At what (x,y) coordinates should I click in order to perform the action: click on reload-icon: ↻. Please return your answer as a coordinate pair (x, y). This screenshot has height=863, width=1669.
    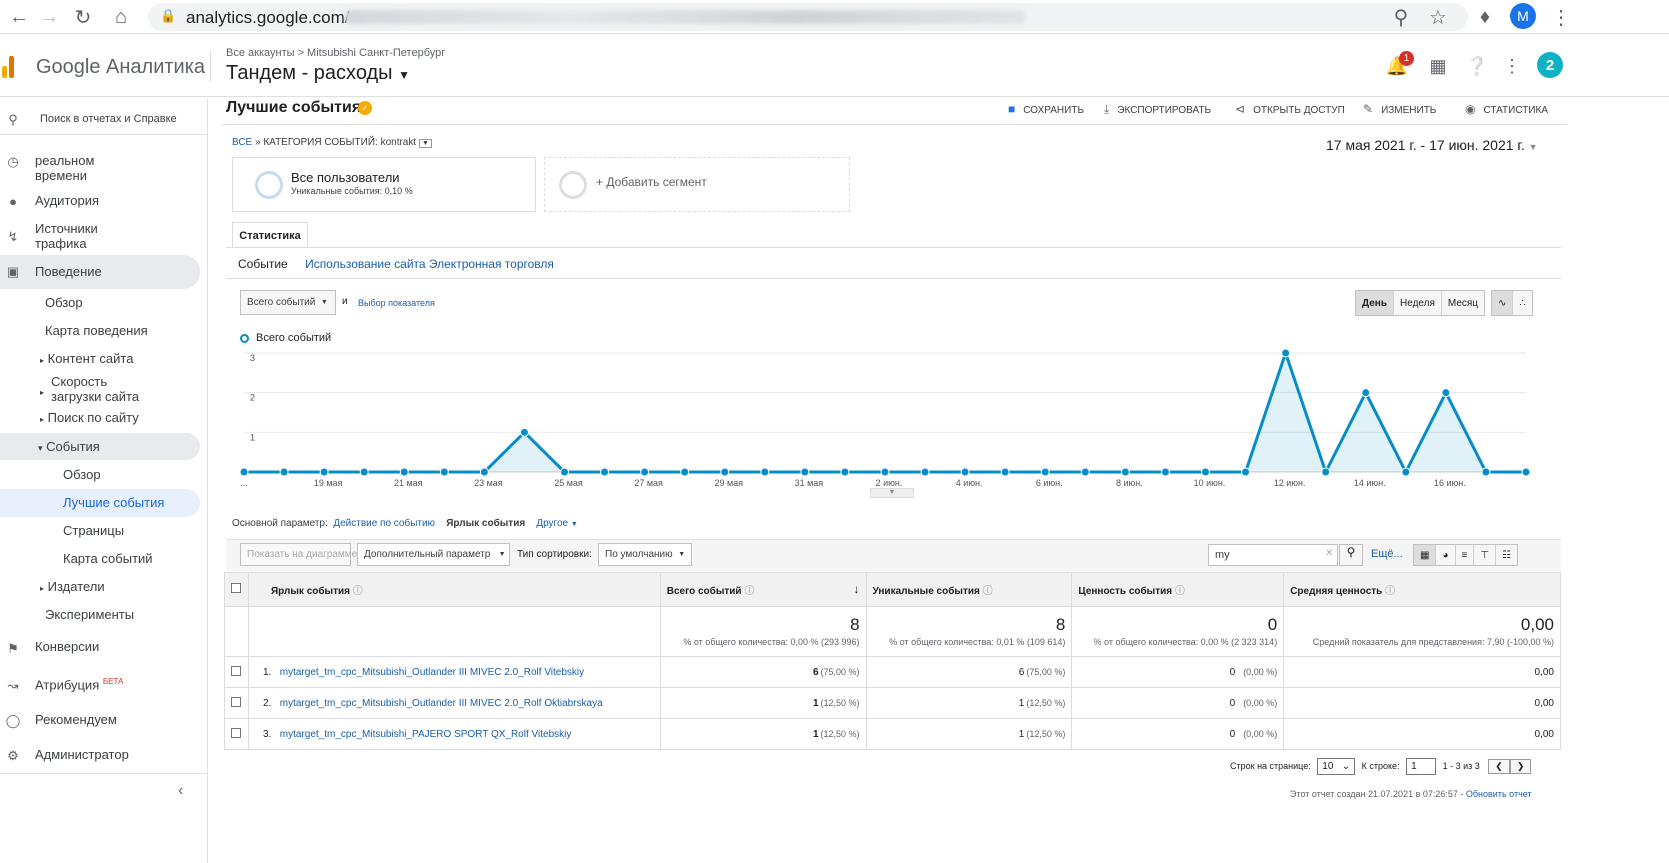
    Looking at the image, I should click on (83, 17).